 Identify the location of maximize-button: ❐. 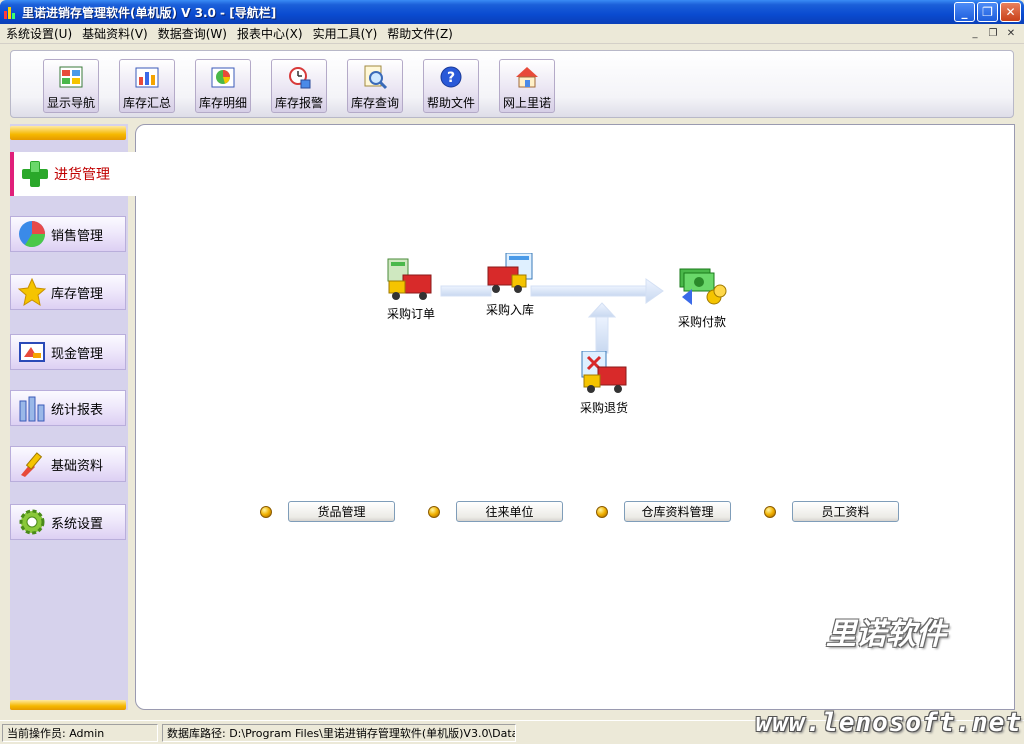
(987, 12).